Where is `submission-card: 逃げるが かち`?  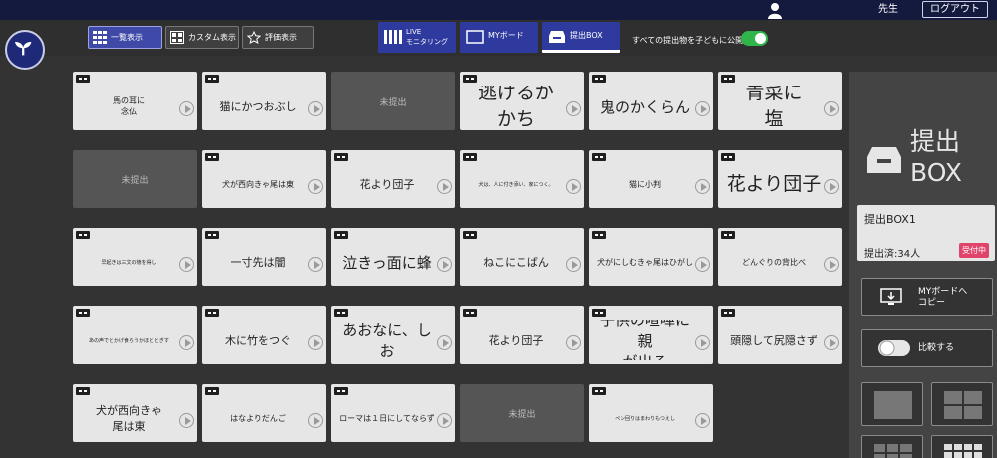 submission-card: 逃げるが かち is located at coordinates (522, 101).